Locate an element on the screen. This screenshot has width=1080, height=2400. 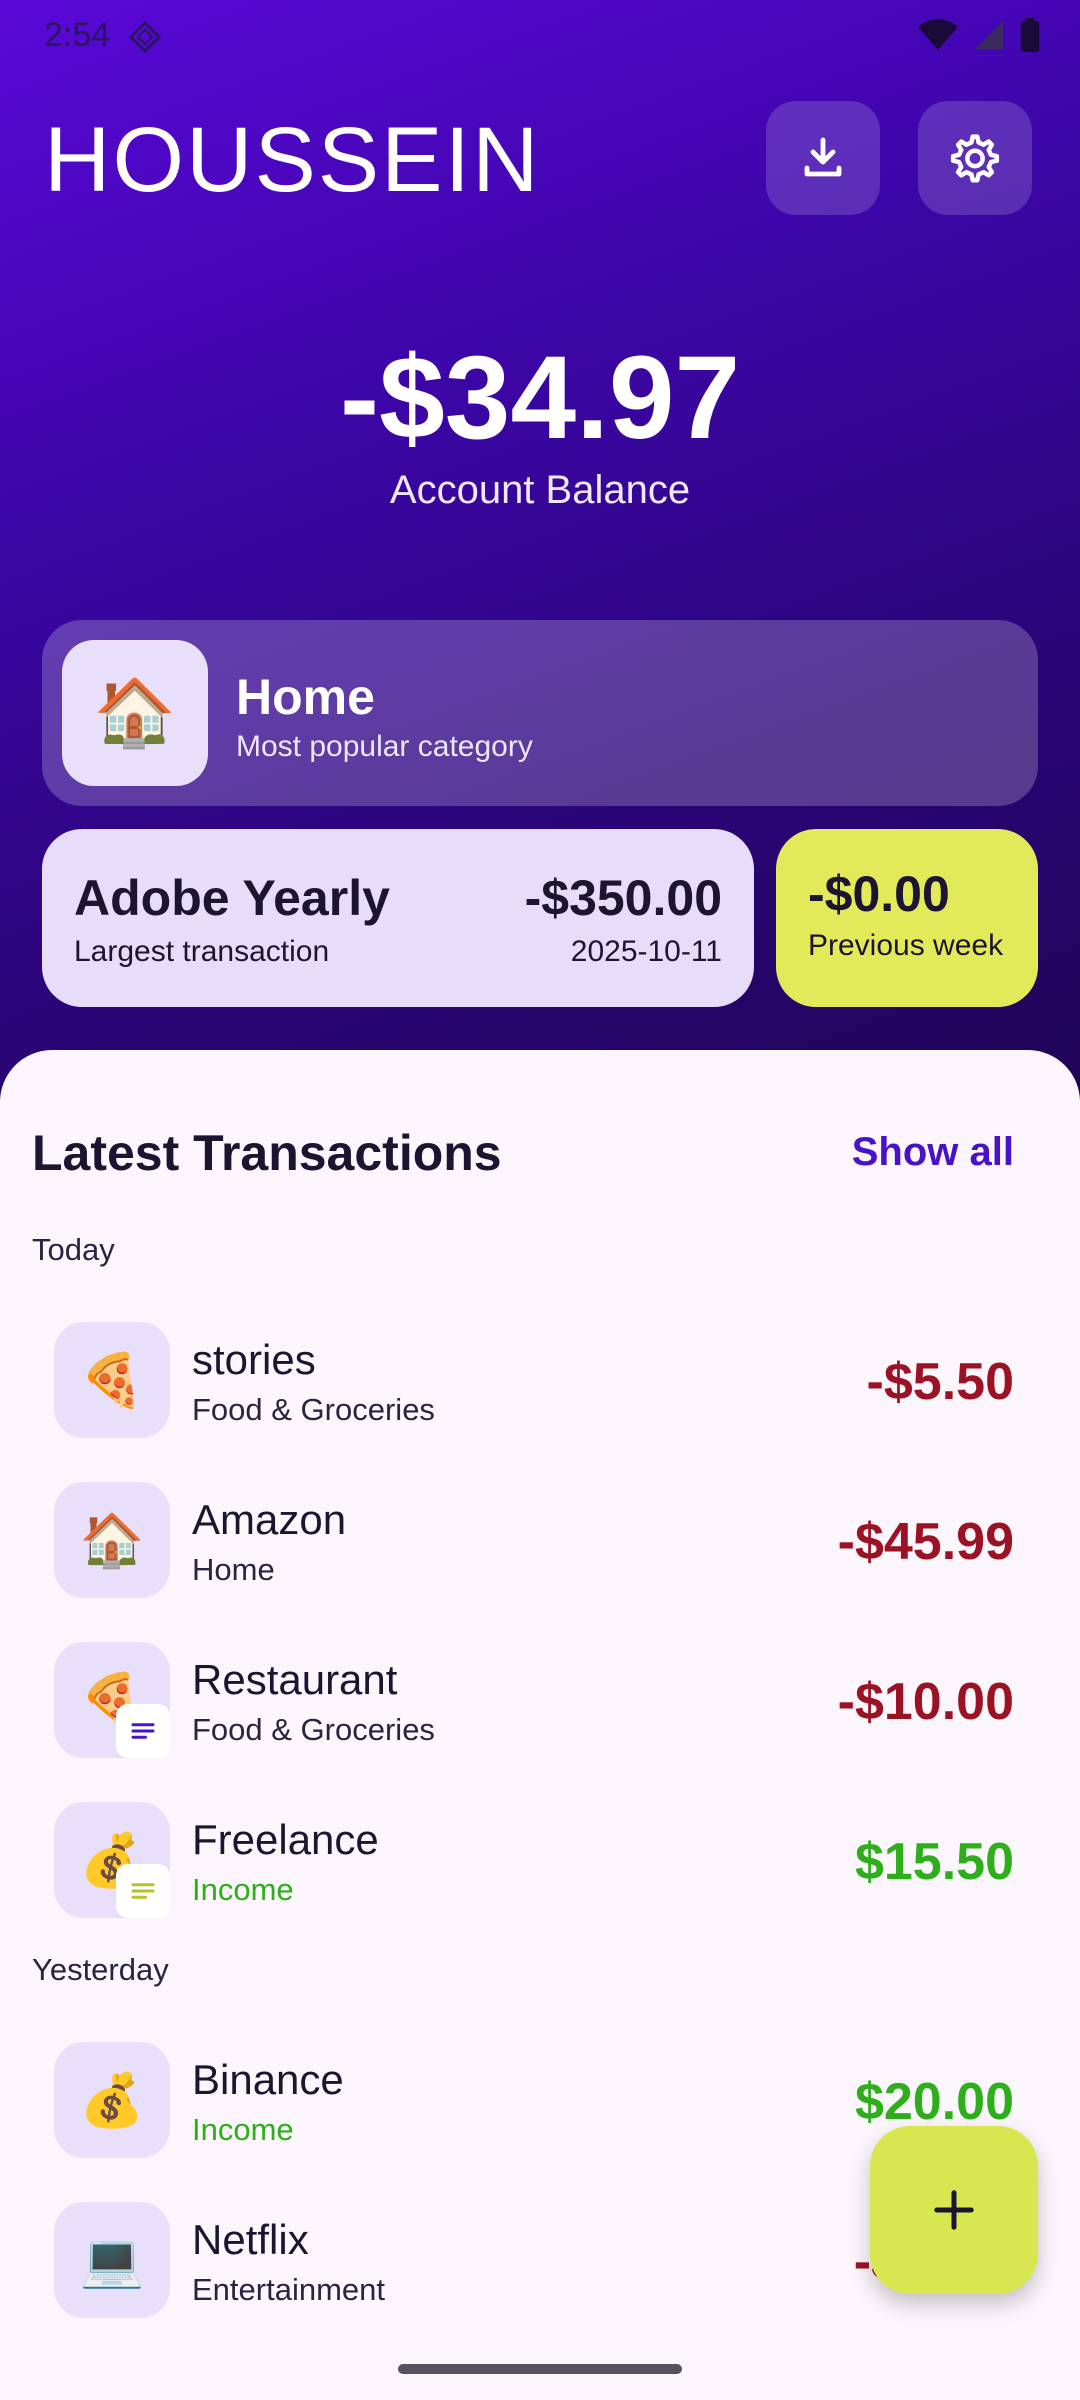
download-icon is located at coordinates (823, 157).